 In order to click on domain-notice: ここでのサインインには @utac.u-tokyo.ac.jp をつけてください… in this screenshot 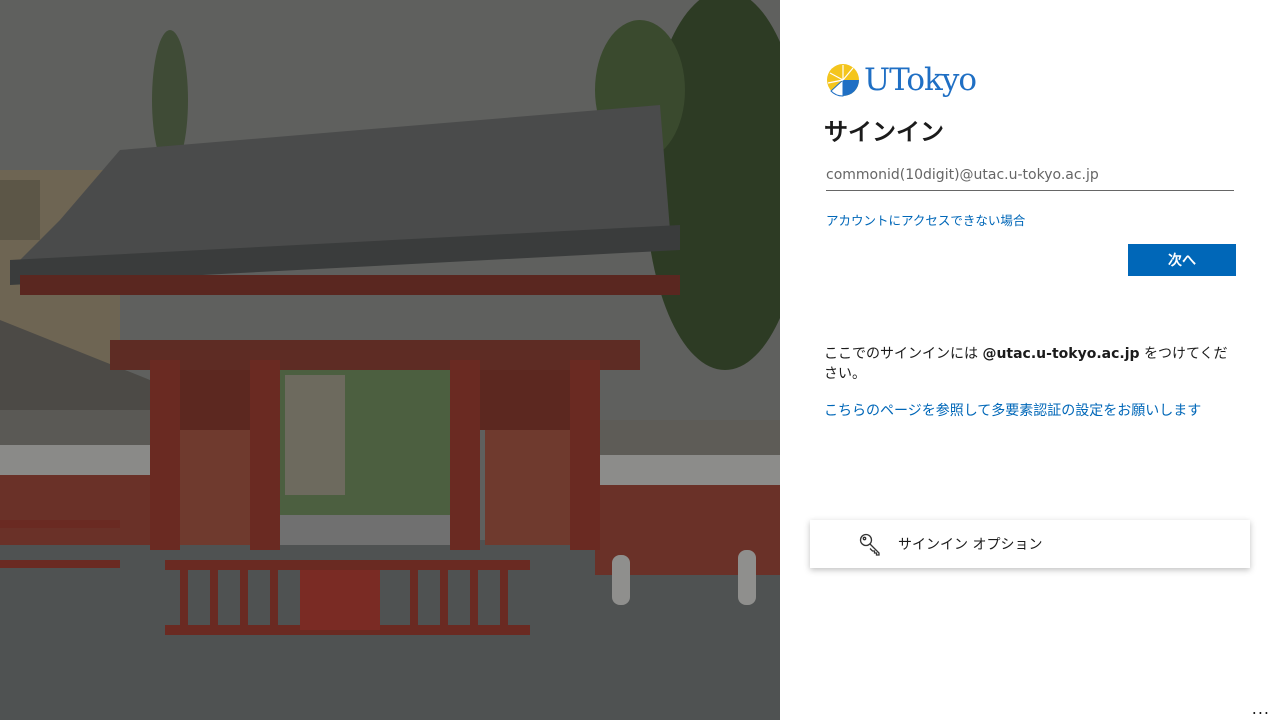, I will do `click(1029, 364)`.